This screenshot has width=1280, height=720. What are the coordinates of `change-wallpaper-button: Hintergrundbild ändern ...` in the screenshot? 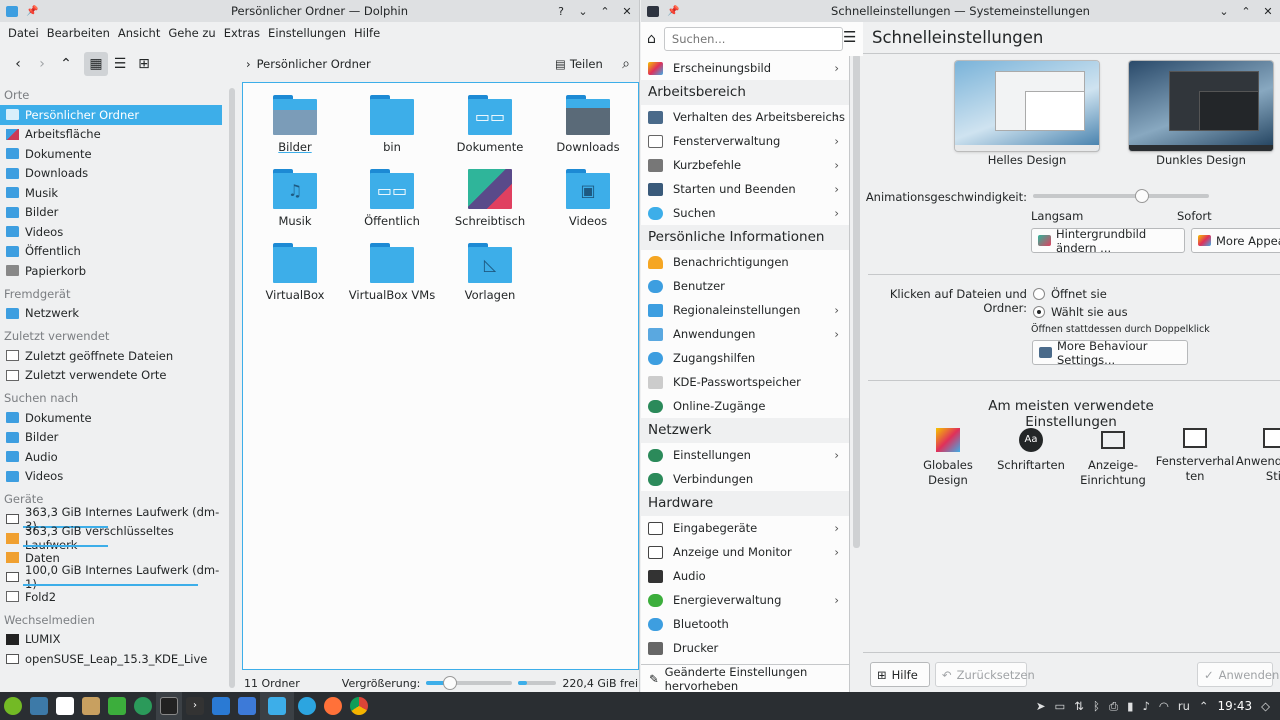 It's located at (1108, 241).